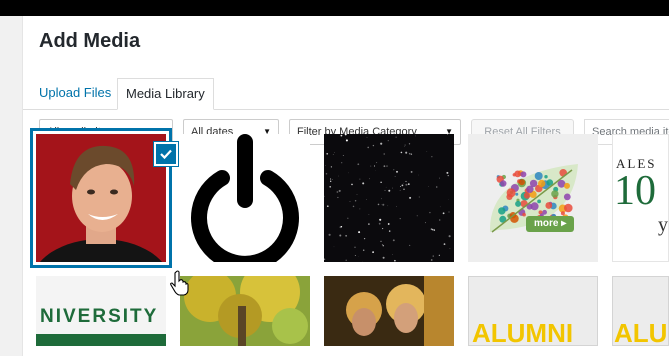 The height and width of the screenshot is (356, 669). Describe the element at coordinates (90, 41) in the screenshot. I see `modal-title: Add Media` at that location.